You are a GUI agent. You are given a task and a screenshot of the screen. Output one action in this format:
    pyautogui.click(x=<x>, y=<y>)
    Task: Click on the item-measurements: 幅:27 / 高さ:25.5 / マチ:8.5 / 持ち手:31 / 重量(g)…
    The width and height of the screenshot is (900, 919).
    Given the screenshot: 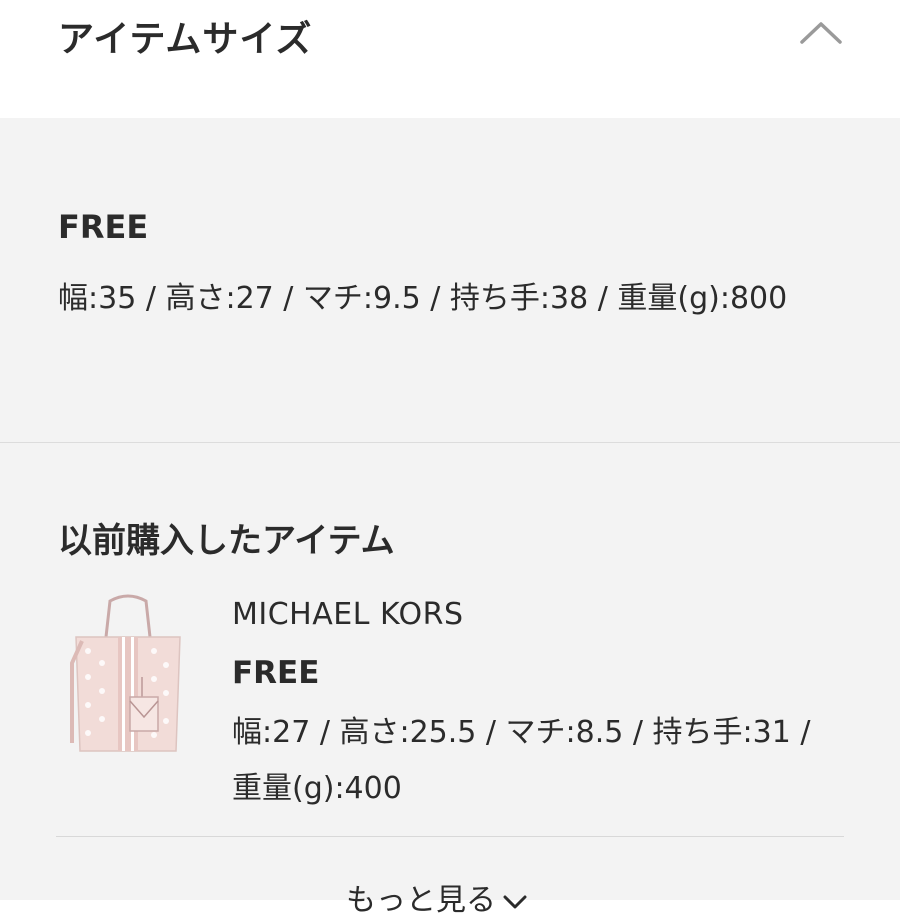 What is the action you would take?
    pyautogui.click(x=521, y=760)
    